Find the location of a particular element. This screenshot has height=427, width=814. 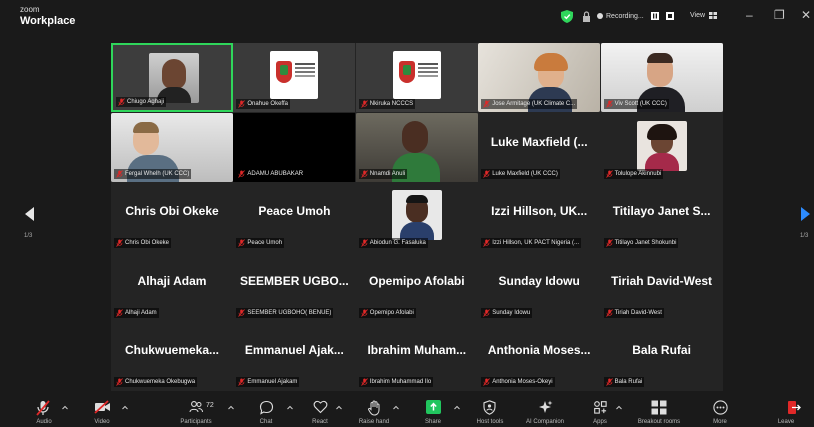

audio-button: Audio is located at coordinates (44, 411).